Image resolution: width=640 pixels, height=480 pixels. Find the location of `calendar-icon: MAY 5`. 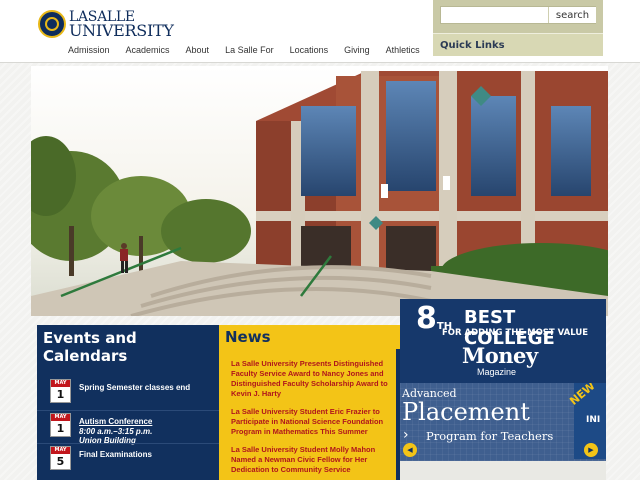

calendar-icon: MAY 5 is located at coordinates (60, 458).